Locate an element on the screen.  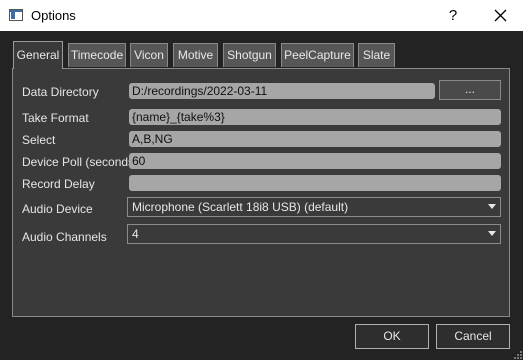
take-format-label: Take Format is located at coordinates (55, 118).